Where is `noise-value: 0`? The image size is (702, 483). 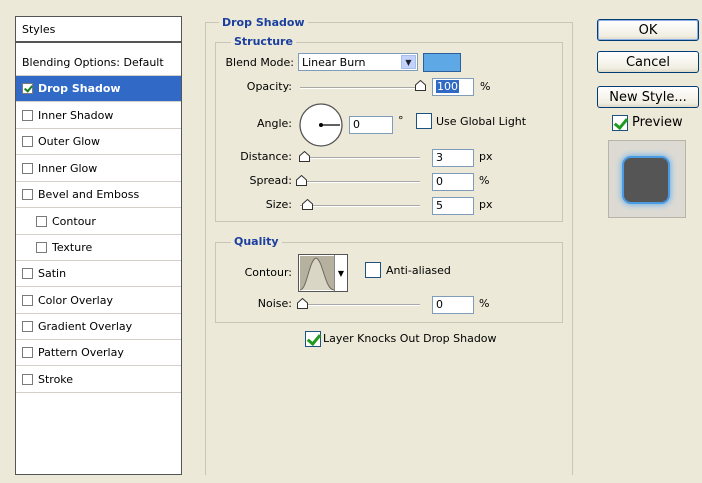
noise-value: 0 is located at coordinates (439, 304).